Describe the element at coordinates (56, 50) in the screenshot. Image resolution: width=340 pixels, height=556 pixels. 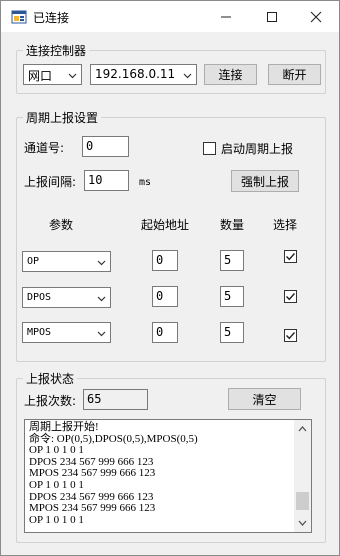
I see `connect-group-title: 连接控制器` at that location.